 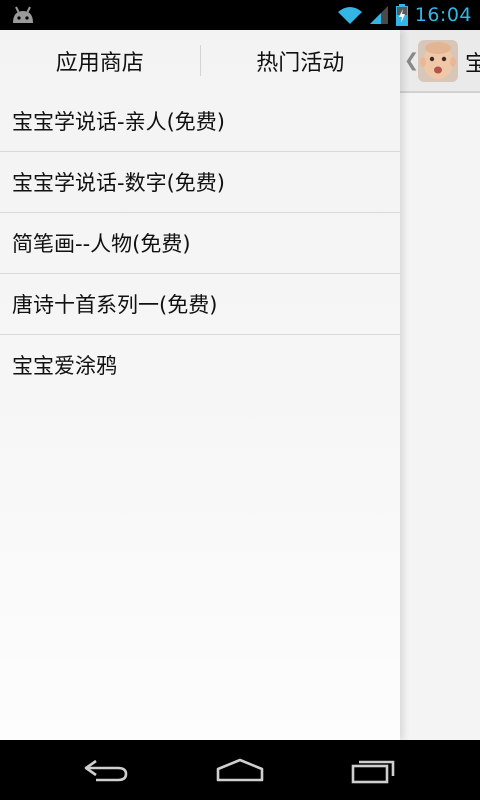 I want to click on baby-avatar, so click(x=438, y=61).